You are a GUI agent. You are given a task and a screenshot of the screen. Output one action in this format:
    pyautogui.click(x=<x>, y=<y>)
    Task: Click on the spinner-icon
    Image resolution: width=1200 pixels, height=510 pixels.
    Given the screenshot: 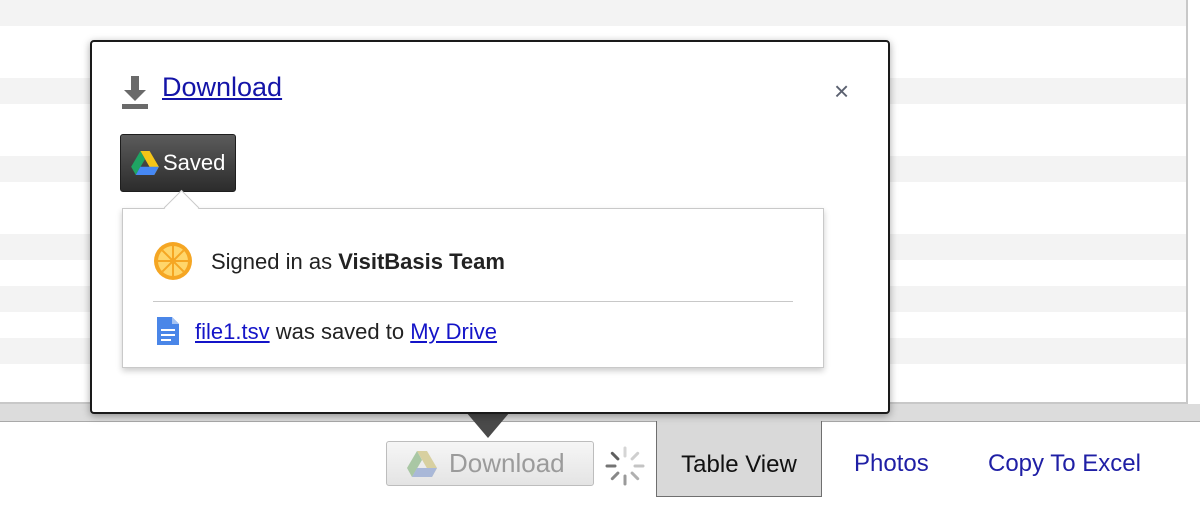 What is the action you would take?
    pyautogui.click(x=625, y=466)
    